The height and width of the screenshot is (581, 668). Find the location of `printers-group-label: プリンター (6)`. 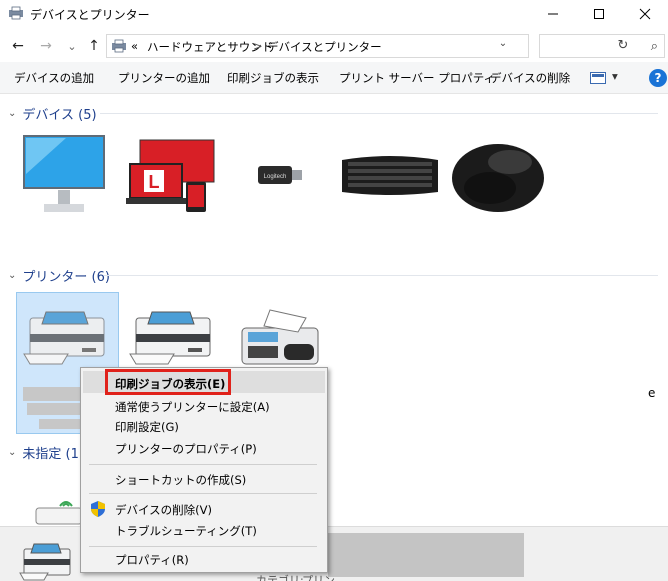

printers-group-label: プリンター (6) is located at coordinates (66, 277).